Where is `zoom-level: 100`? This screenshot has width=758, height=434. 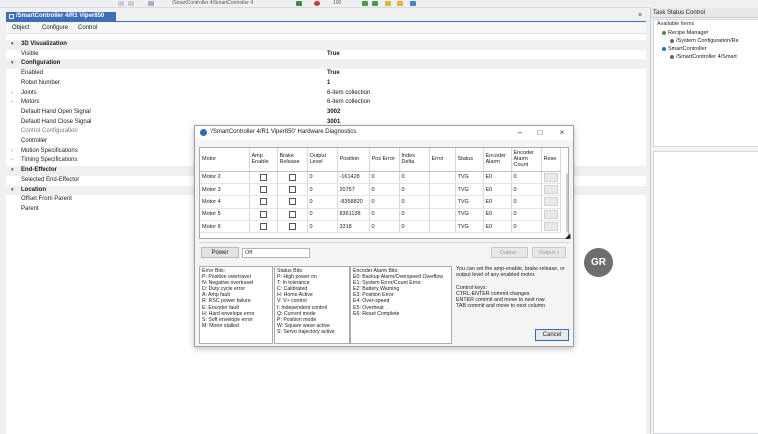 zoom-level: 100 is located at coordinates (337, 3).